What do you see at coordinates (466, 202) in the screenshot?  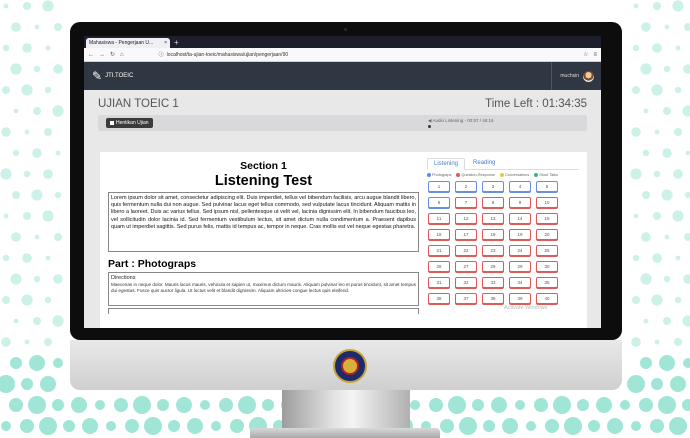 I see `question-button-7: 7` at bounding box center [466, 202].